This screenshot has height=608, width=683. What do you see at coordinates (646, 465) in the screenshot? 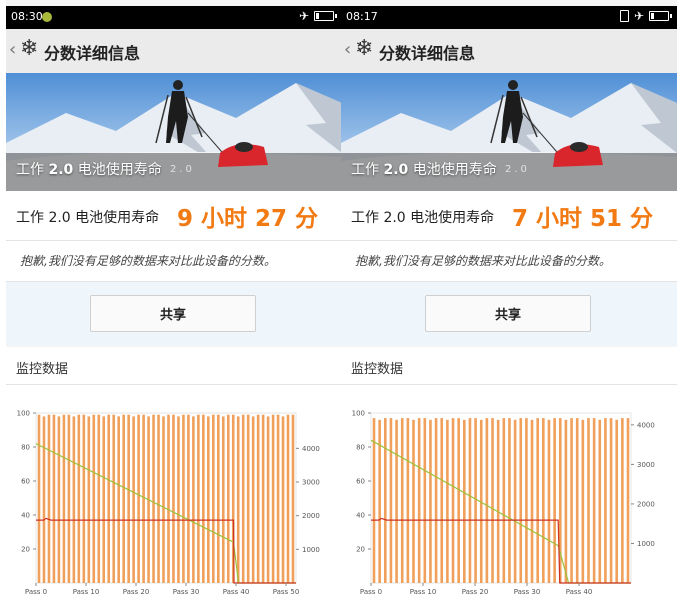
I see `right-tick-label: 3000` at bounding box center [646, 465].